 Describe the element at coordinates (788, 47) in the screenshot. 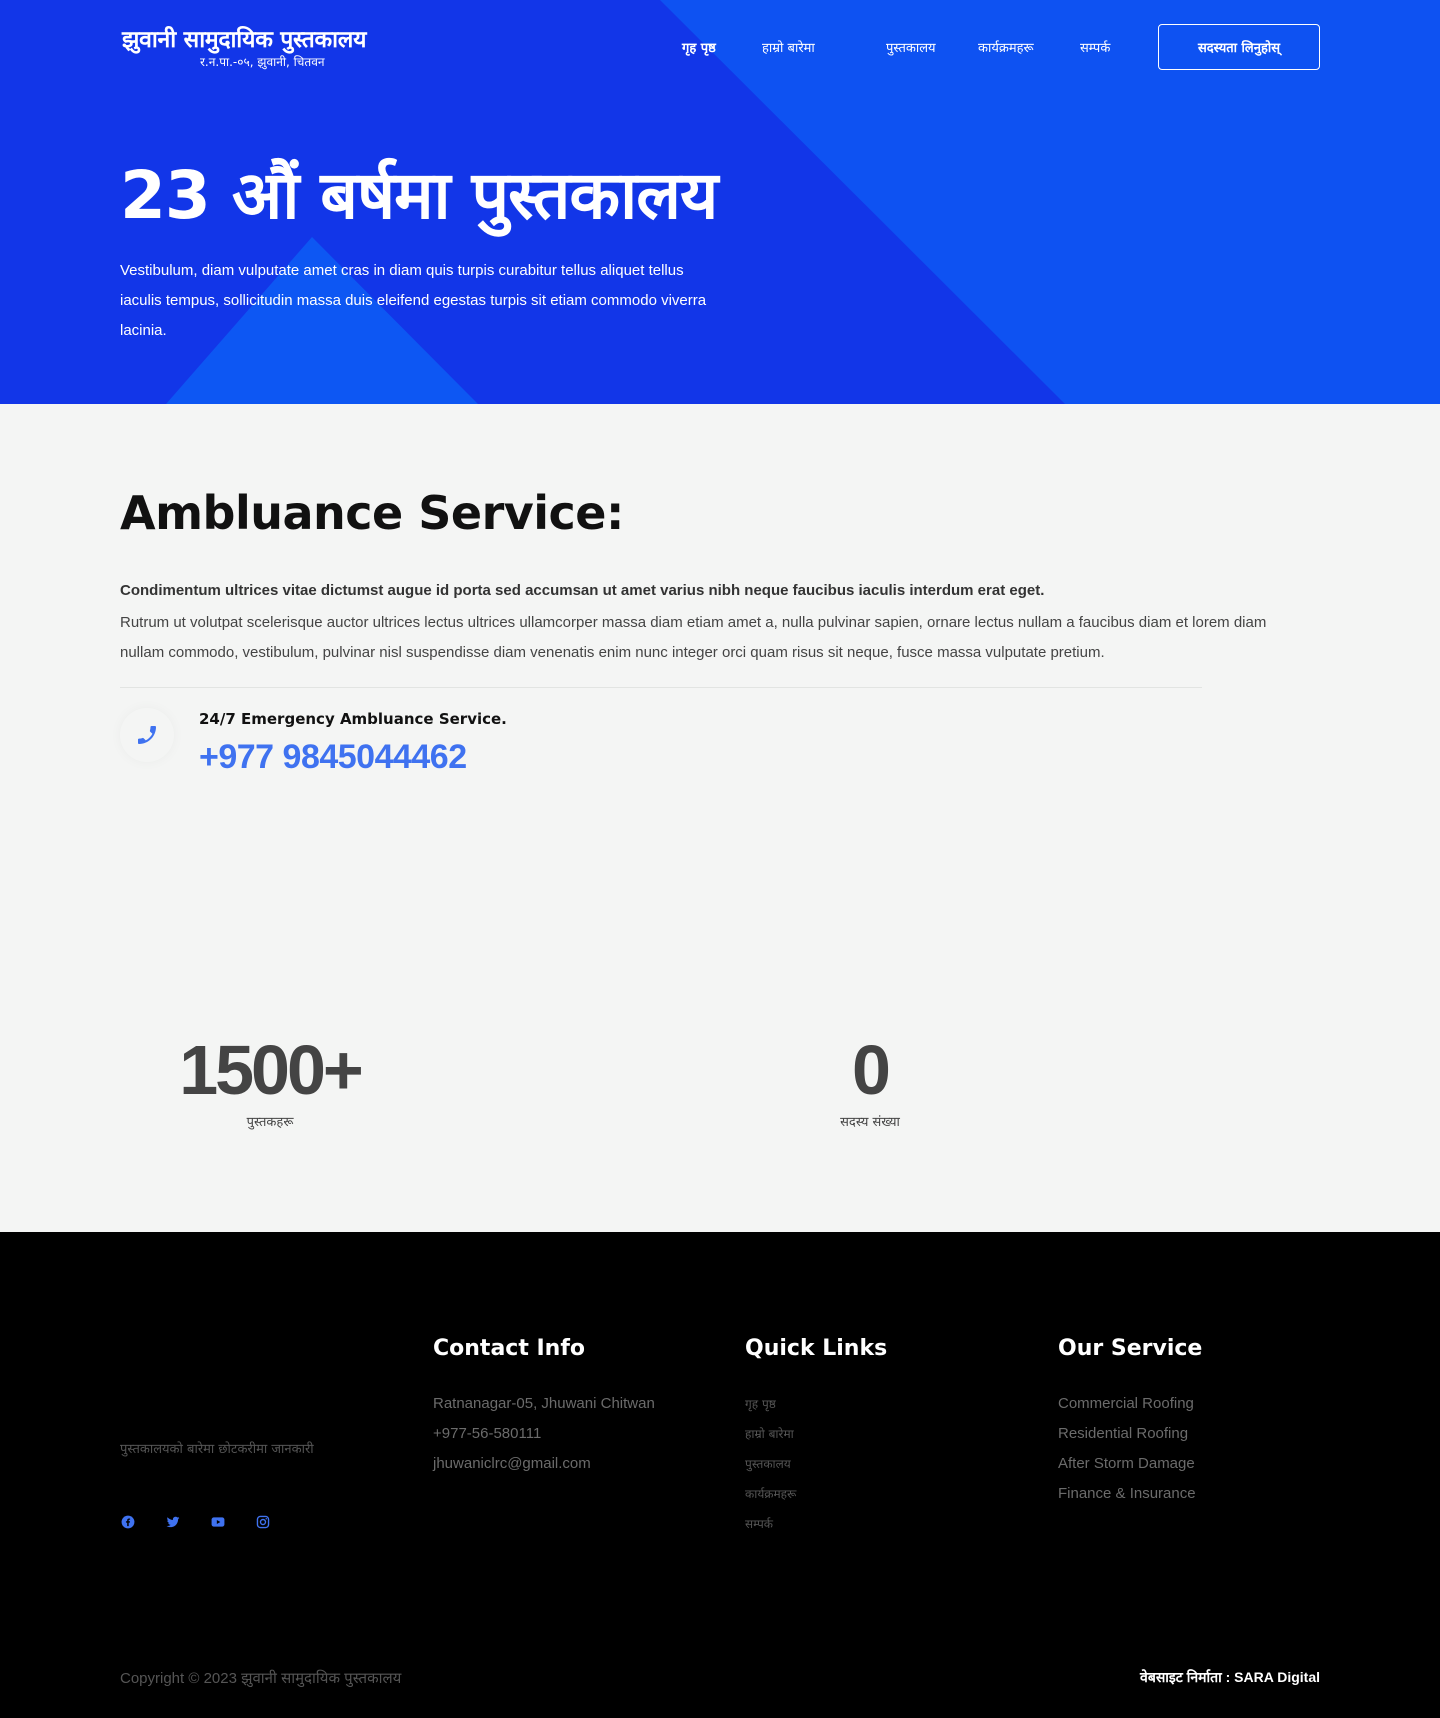

I see `nav-item-about: हाम्रो बारेमा` at that location.